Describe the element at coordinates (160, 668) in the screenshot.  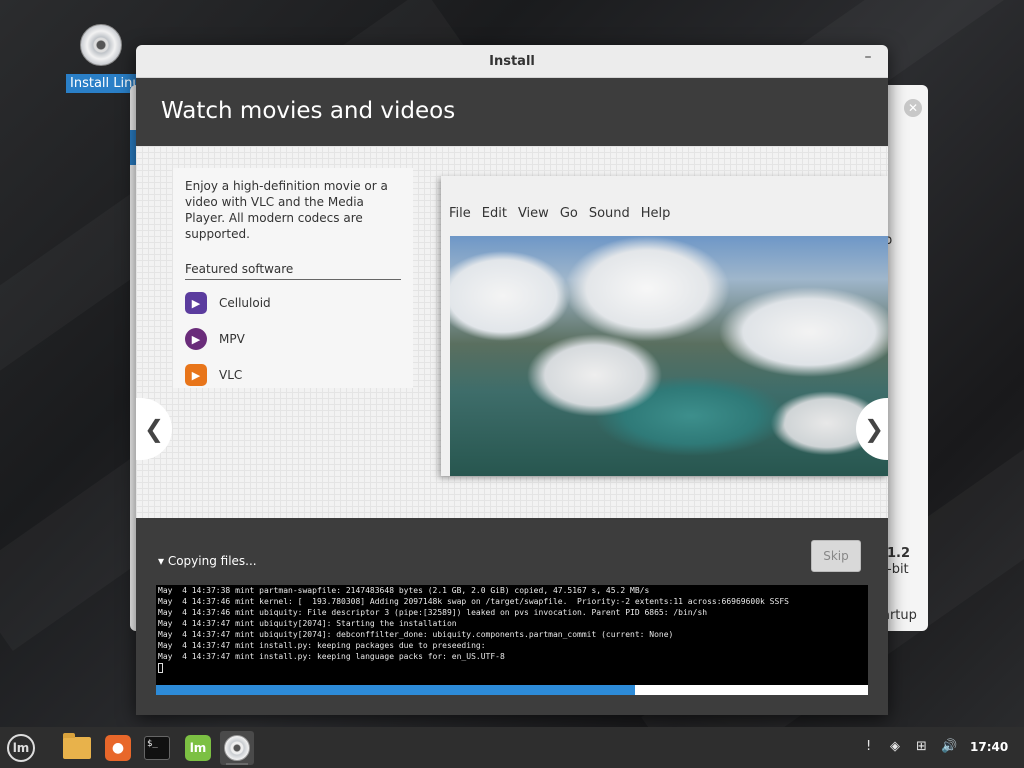
I see `text-cursor` at that location.